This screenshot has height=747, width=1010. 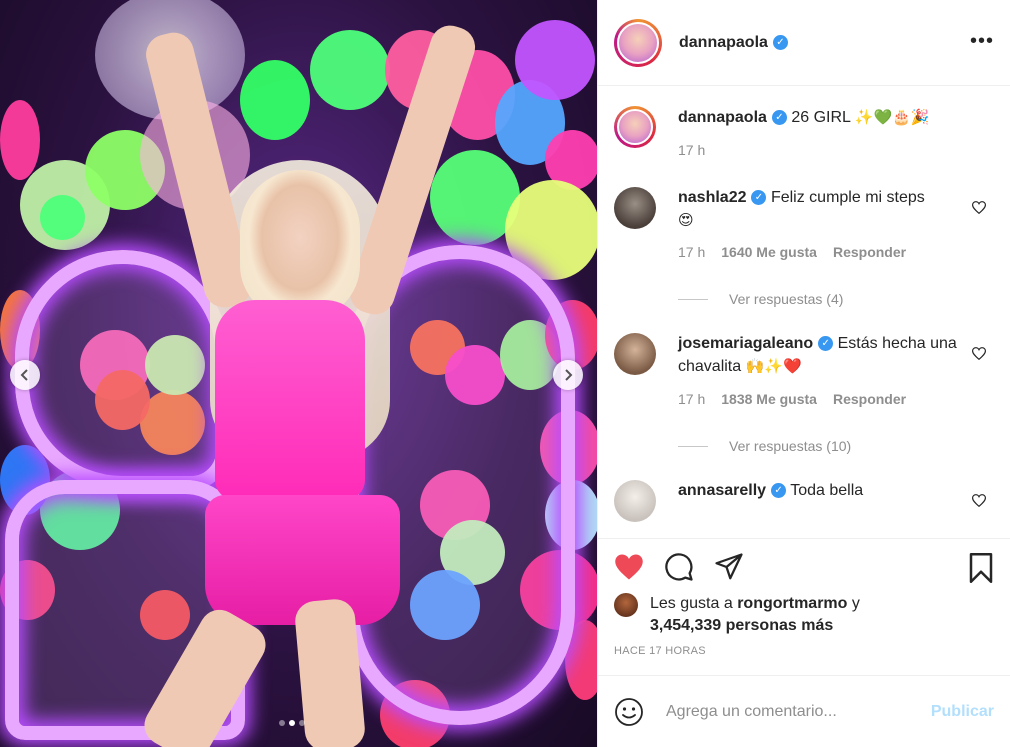 I want to click on view-replies-label: Ver respuestas (10), so click(x=790, y=446).